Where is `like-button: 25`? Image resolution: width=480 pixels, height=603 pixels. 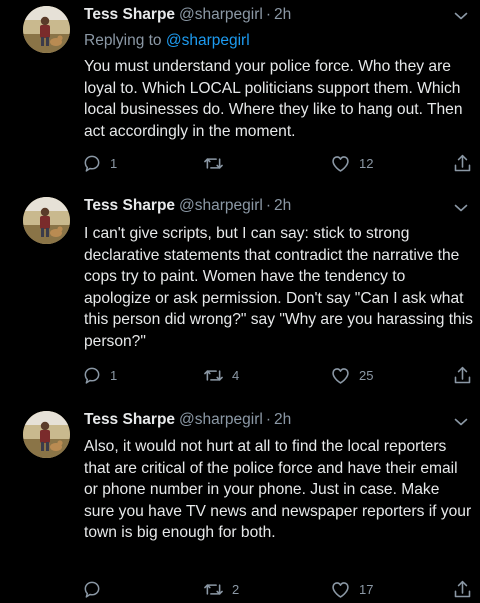
like-button: 25 is located at coordinates (351, 375).